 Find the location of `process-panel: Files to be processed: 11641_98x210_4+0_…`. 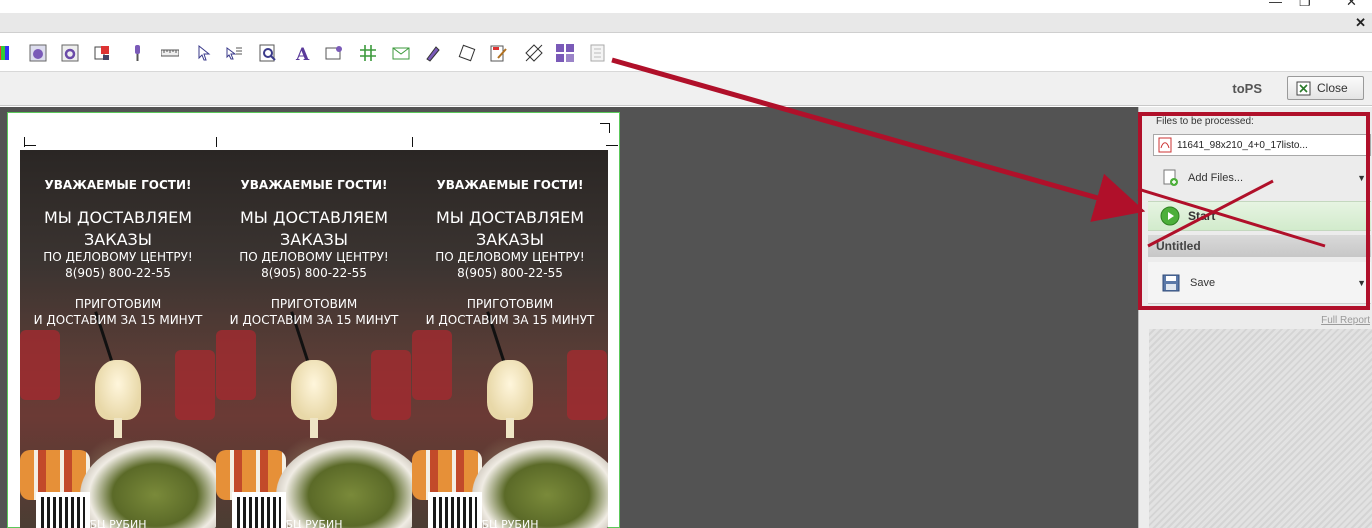

process-panel: Files to be processed: 11641_98x210_4+0_… is located at coordinates (1255, 317).